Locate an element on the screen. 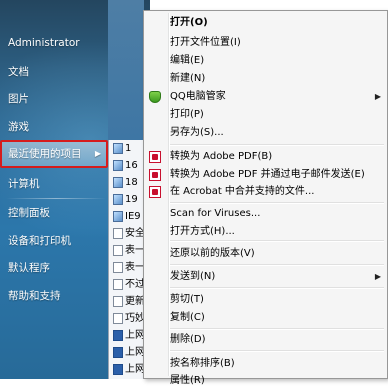  start-item-recent-items: 最近使用的项目 ▶ is located at coordinates (54, 154).